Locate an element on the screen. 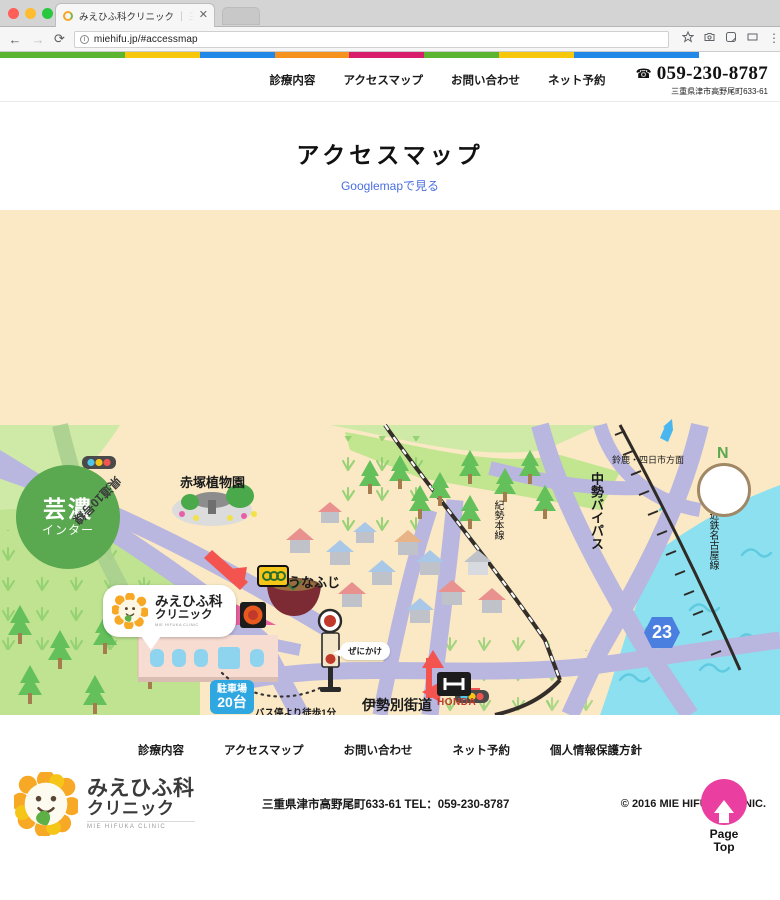 This screenshot has width=780, height=900. page-title-area: アクセスマップ Googlemapで見る is located at coordinates (390, 156).